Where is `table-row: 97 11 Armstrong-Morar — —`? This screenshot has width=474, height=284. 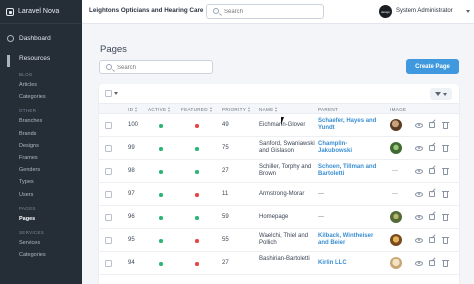 table-row: 97 11 Armstrong-Morar — — is located at coordinates (279, 194).